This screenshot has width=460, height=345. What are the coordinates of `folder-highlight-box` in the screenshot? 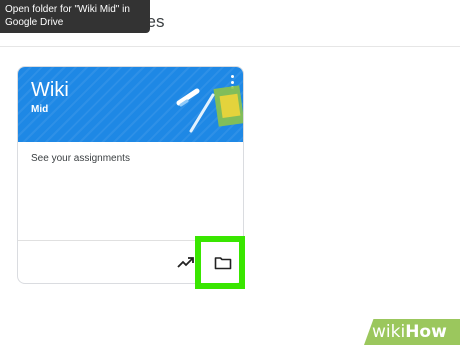 It's located at (220, 262).